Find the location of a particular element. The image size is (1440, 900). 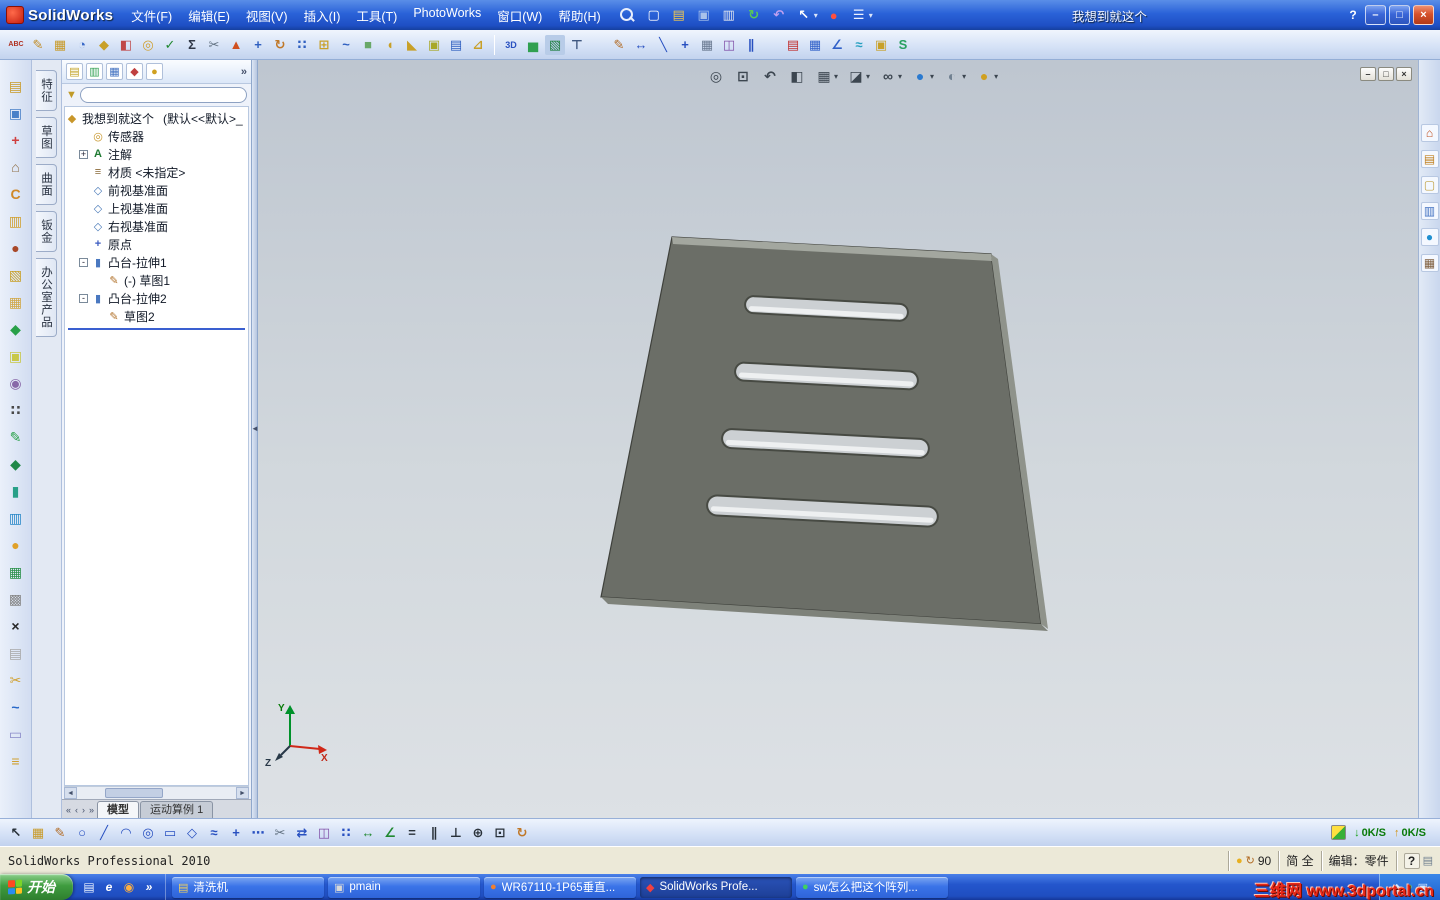

cut-icon: ✂ is located at coordinates (214, 45).